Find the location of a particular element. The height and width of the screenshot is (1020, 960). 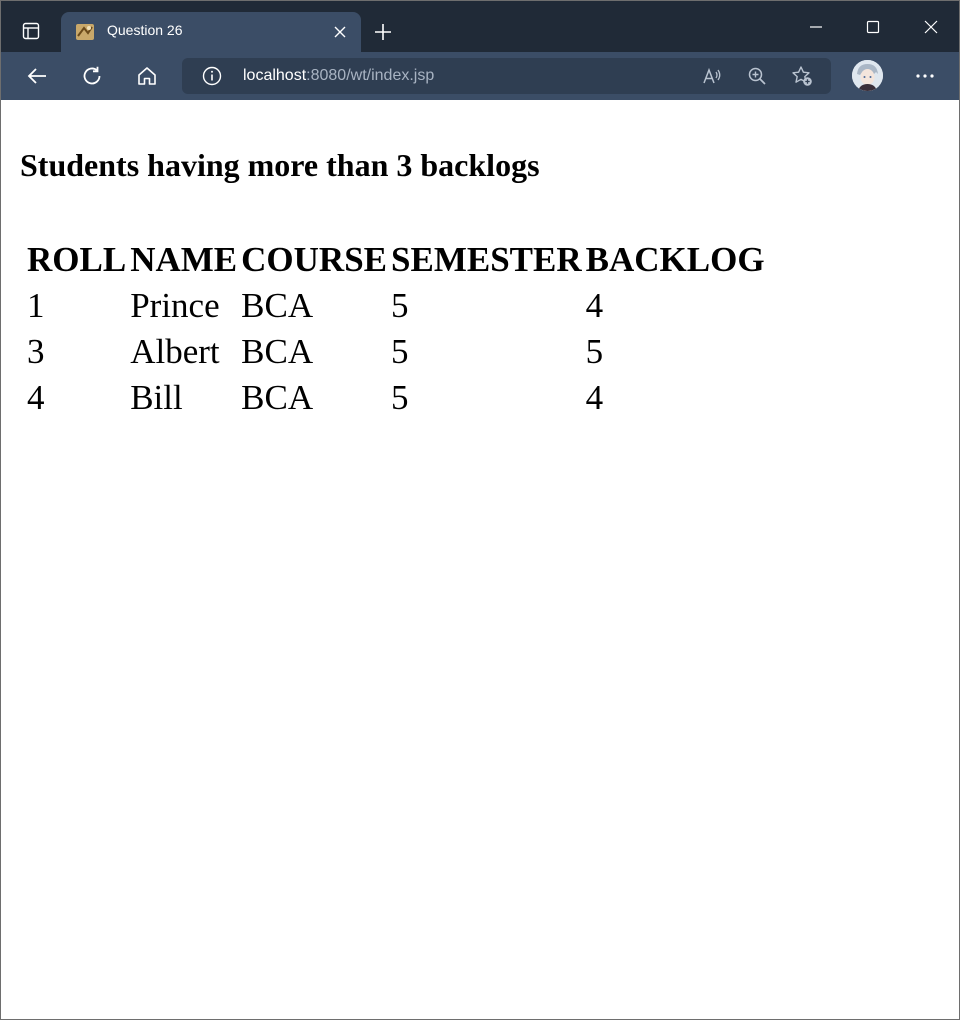

info-icon is located at coordinates (212, 76).